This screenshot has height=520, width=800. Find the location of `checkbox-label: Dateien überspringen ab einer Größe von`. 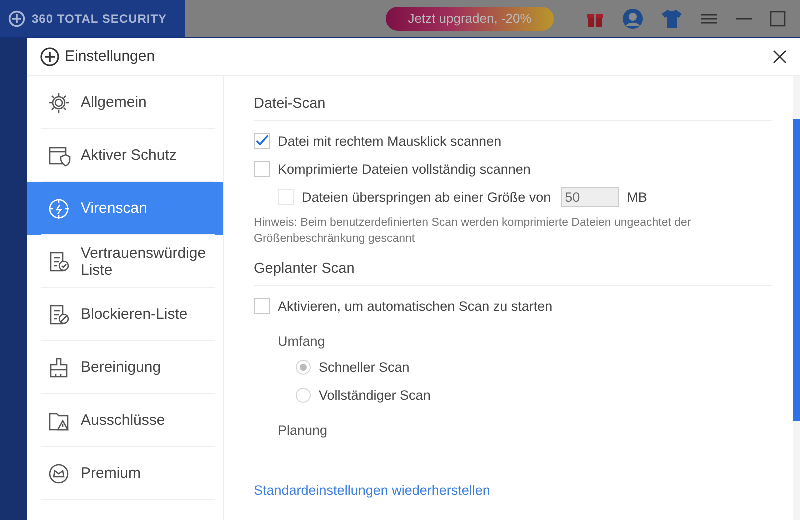

checkbox-label: Dateien überspringen ab einer Größe von is located at coordinates (427, 197).